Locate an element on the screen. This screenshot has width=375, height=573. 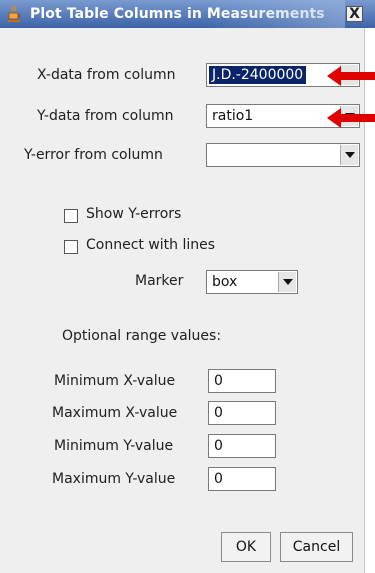
min-y-label: Minimum Y-value is located at coordinates (114, 446).